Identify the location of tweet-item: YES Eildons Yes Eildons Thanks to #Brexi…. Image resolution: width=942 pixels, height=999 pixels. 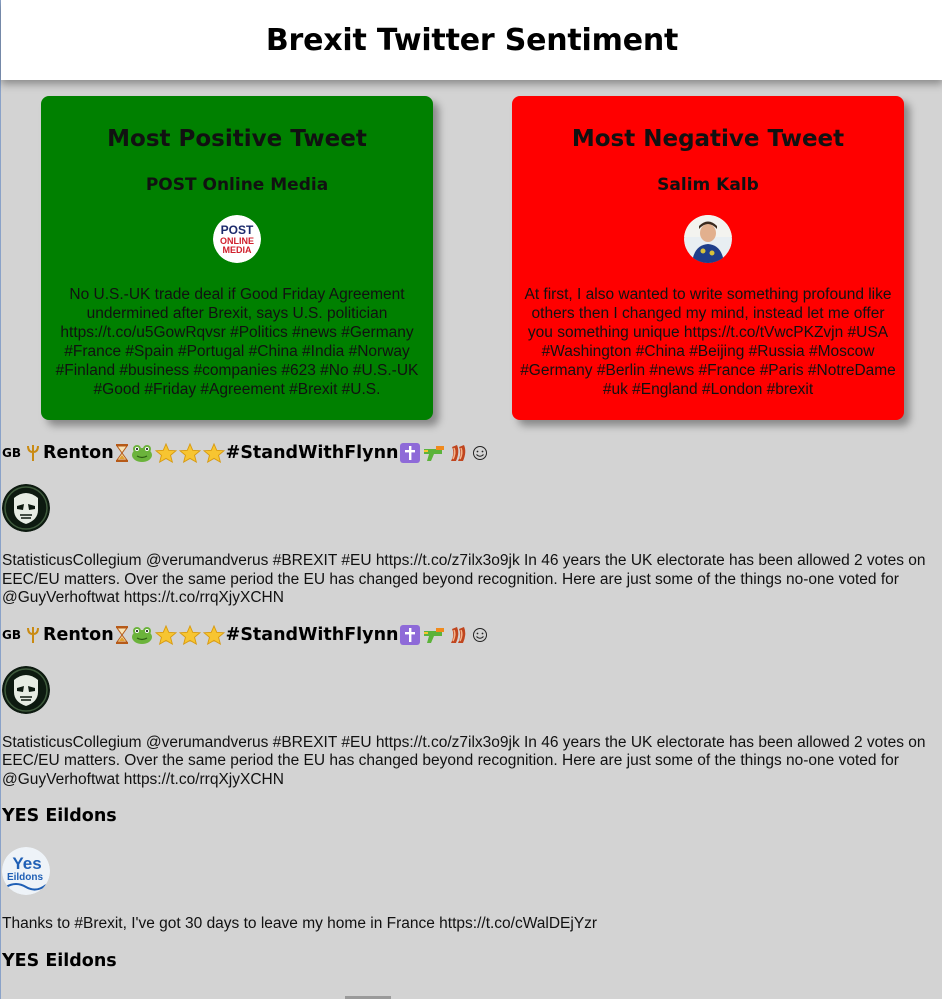
(472, 866).